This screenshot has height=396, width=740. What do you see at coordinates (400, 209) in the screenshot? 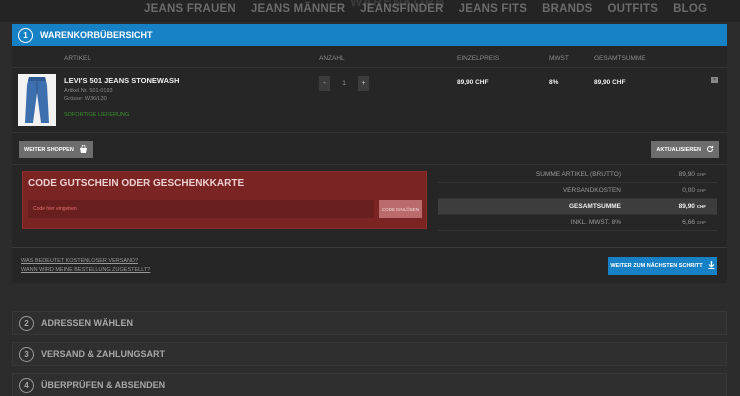
I see `redeem-code-button: CODE EINLÖSEN` at bounding box center [400, 209].